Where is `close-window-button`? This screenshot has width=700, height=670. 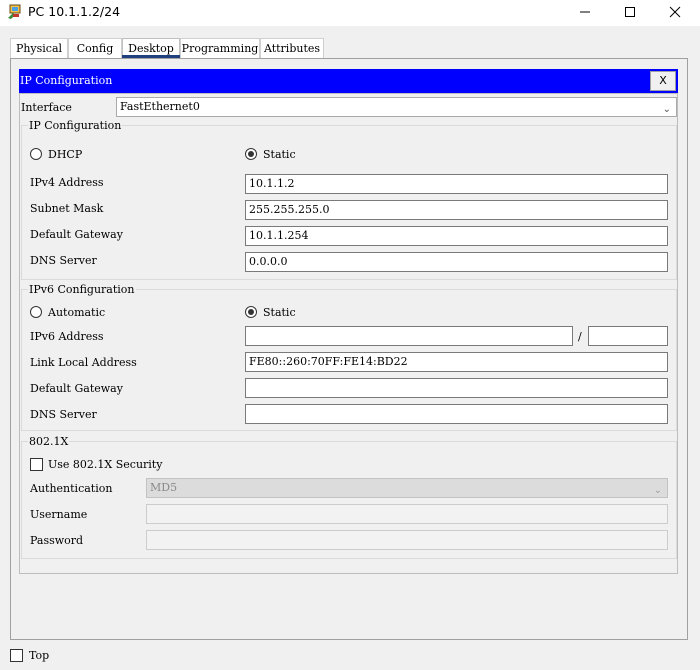 close-window-button is located at coordinates (675, 12).